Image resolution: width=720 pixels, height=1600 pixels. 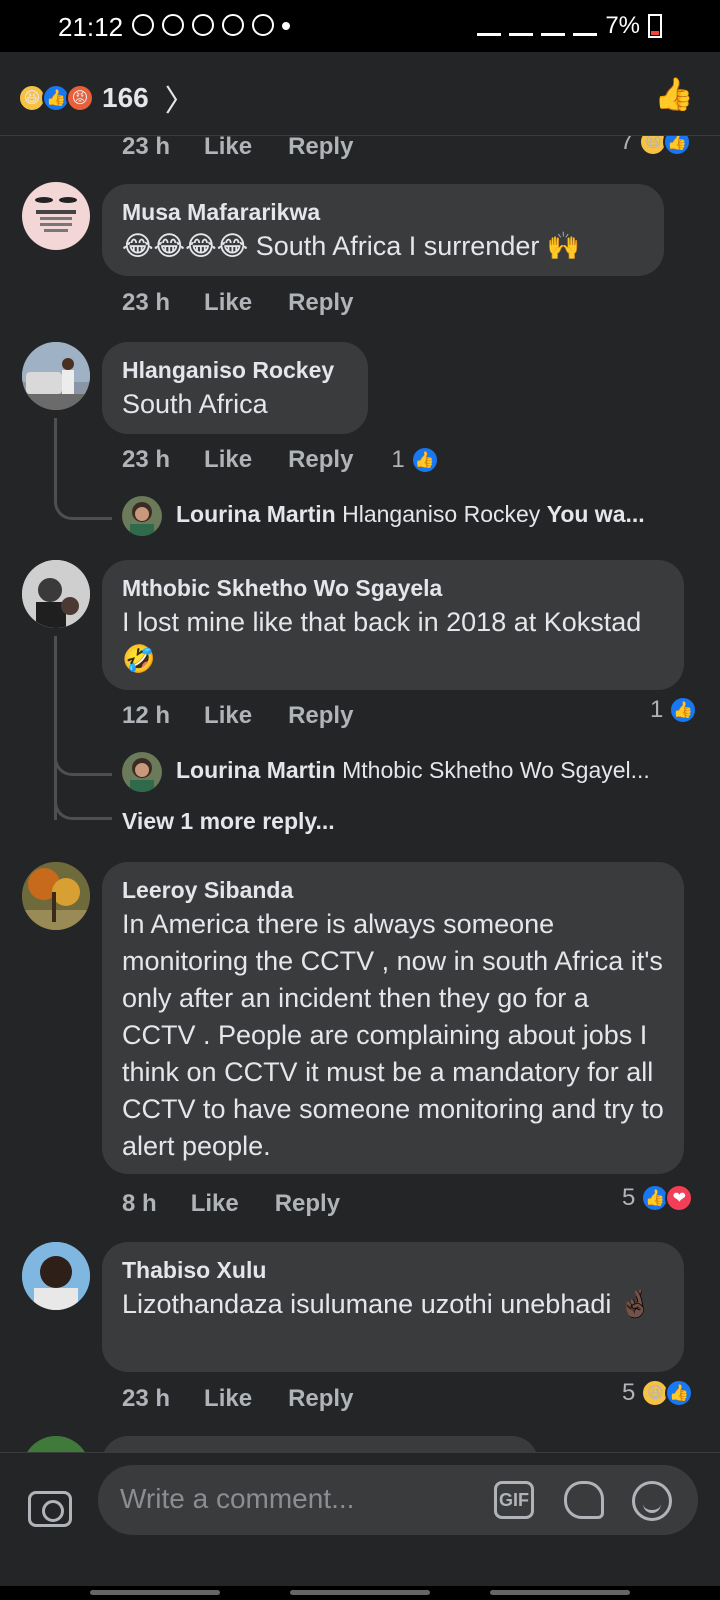 What do you see at coordinates (286, 26) in the screenshot?
I see `more-notifications-icon` at bounding box center [286, 26].